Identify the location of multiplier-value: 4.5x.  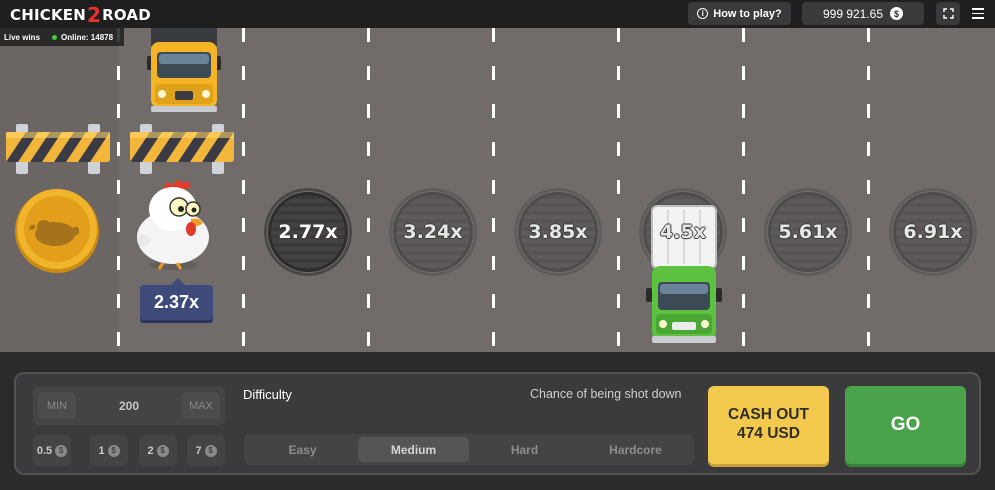
(683, 232).